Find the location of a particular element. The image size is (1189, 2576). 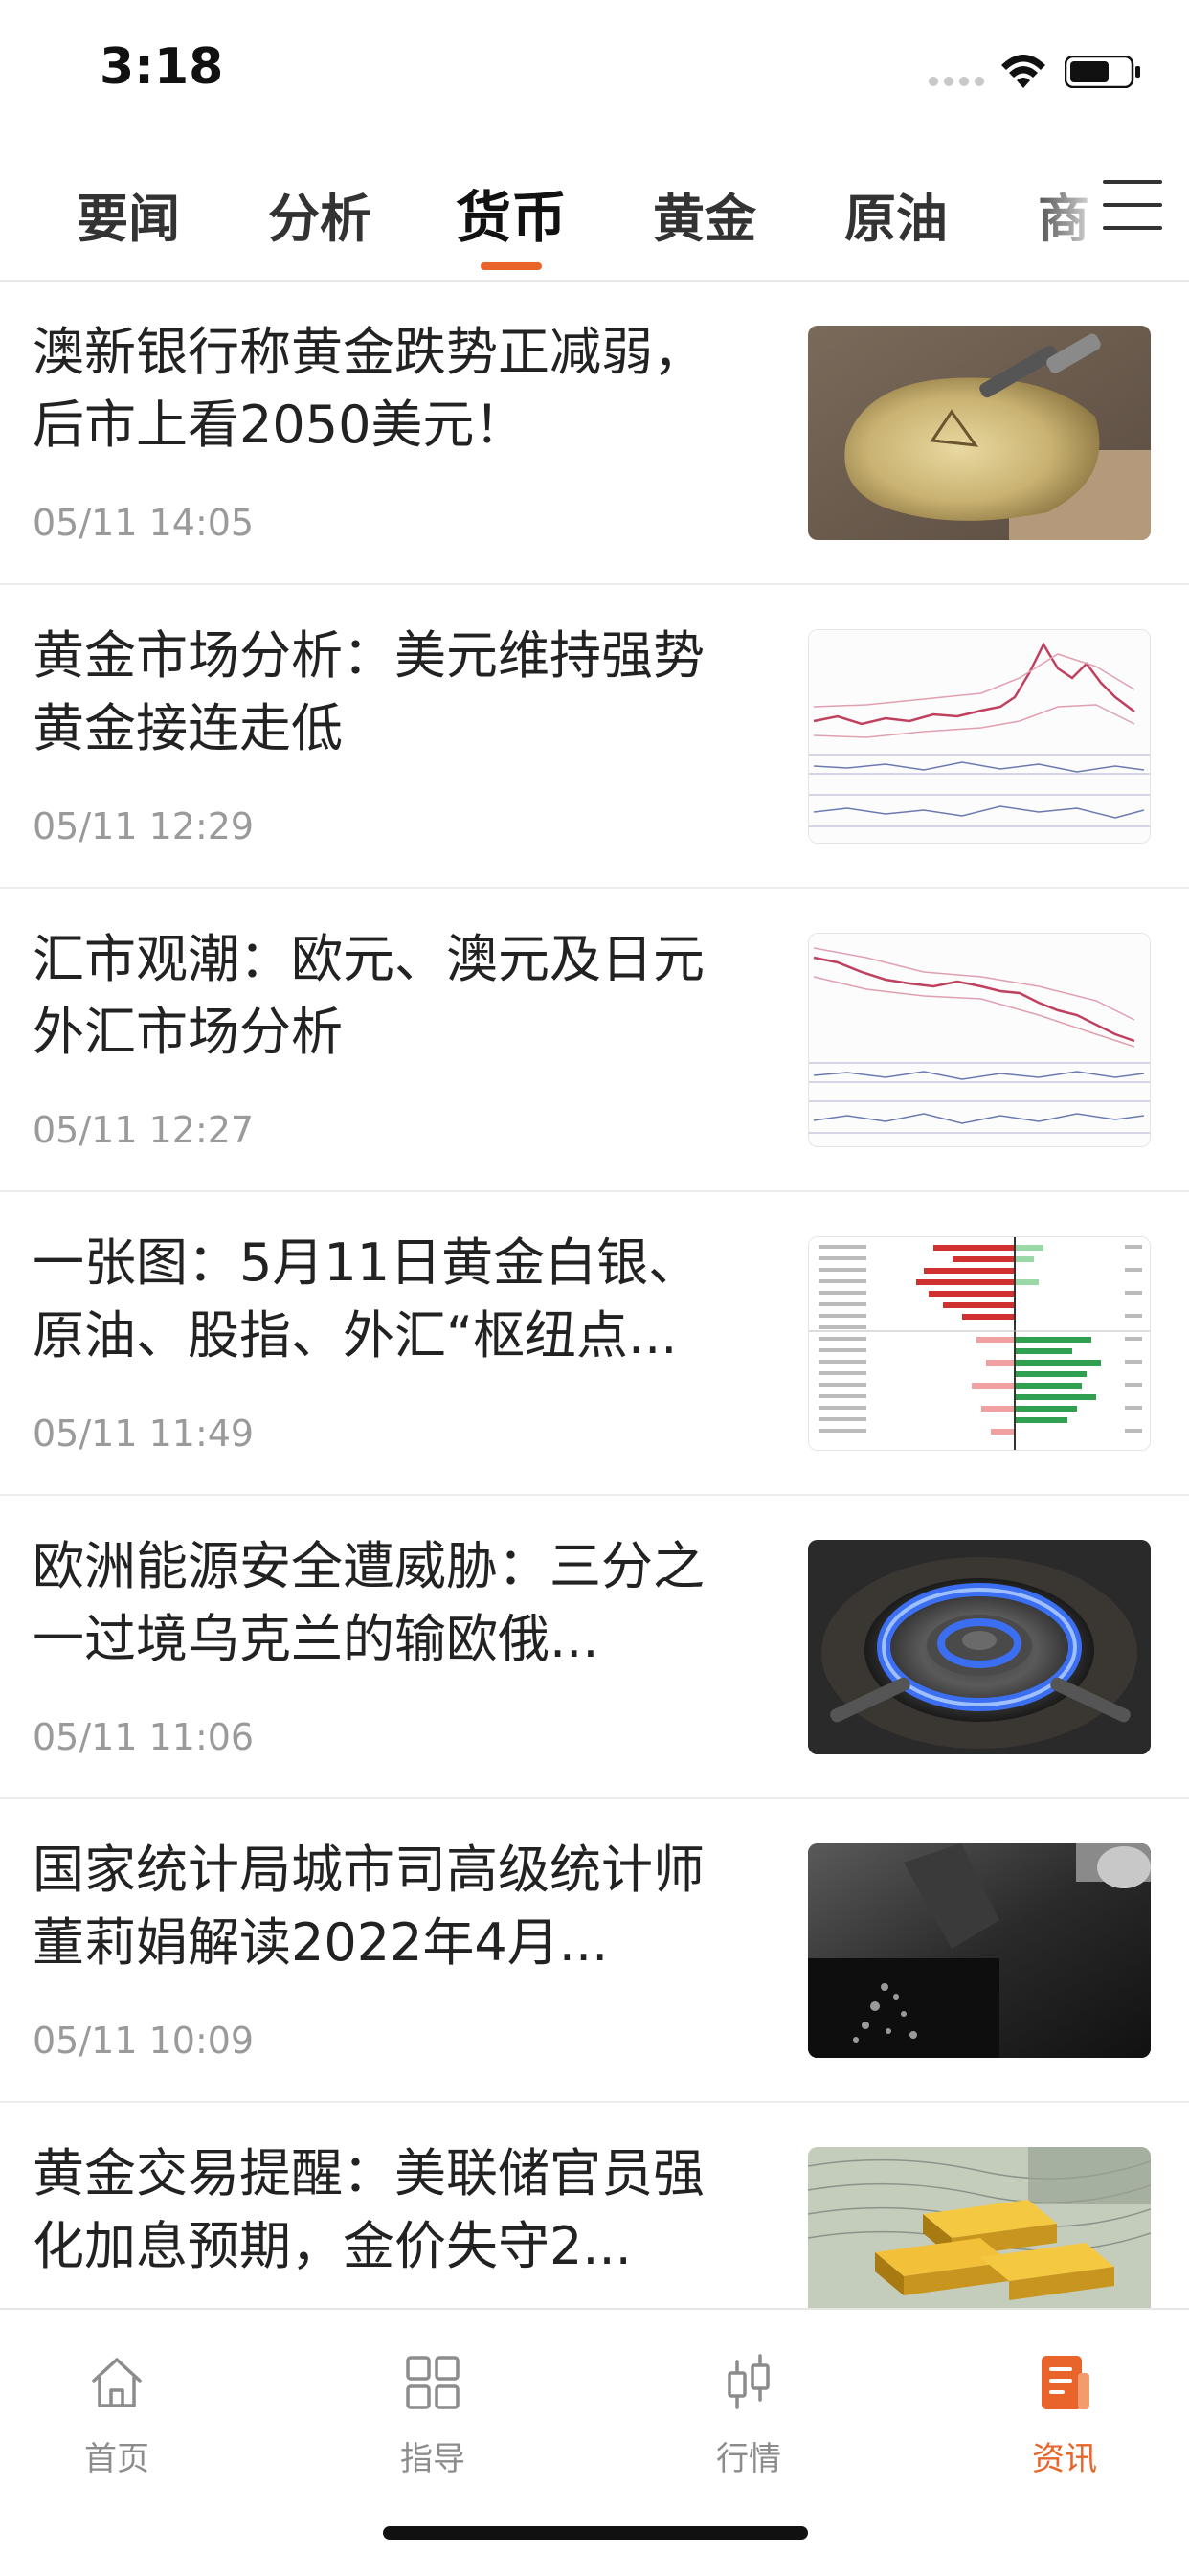

news-item: 黄金市场分析：美元维持强势 黄金接连走低 05/11 12:29 is located at coordinates (594, 737).